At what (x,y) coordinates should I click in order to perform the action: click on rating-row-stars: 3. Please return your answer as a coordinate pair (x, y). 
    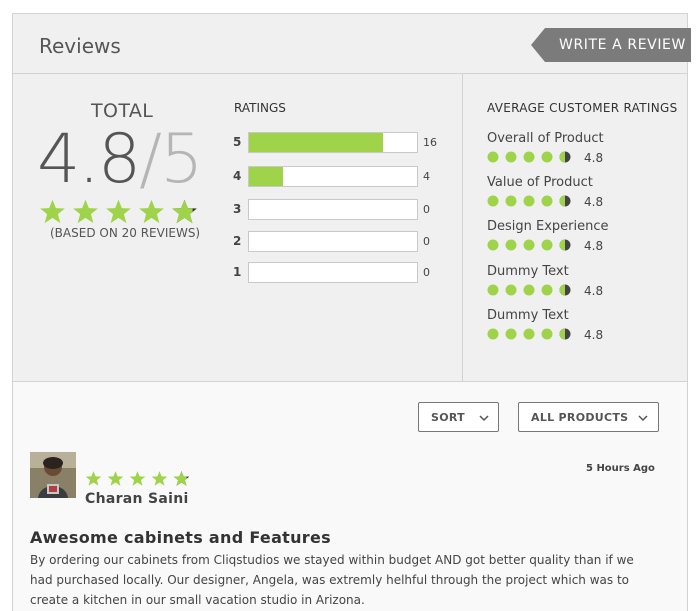
    Looking at the image, I should click on (237, 209).